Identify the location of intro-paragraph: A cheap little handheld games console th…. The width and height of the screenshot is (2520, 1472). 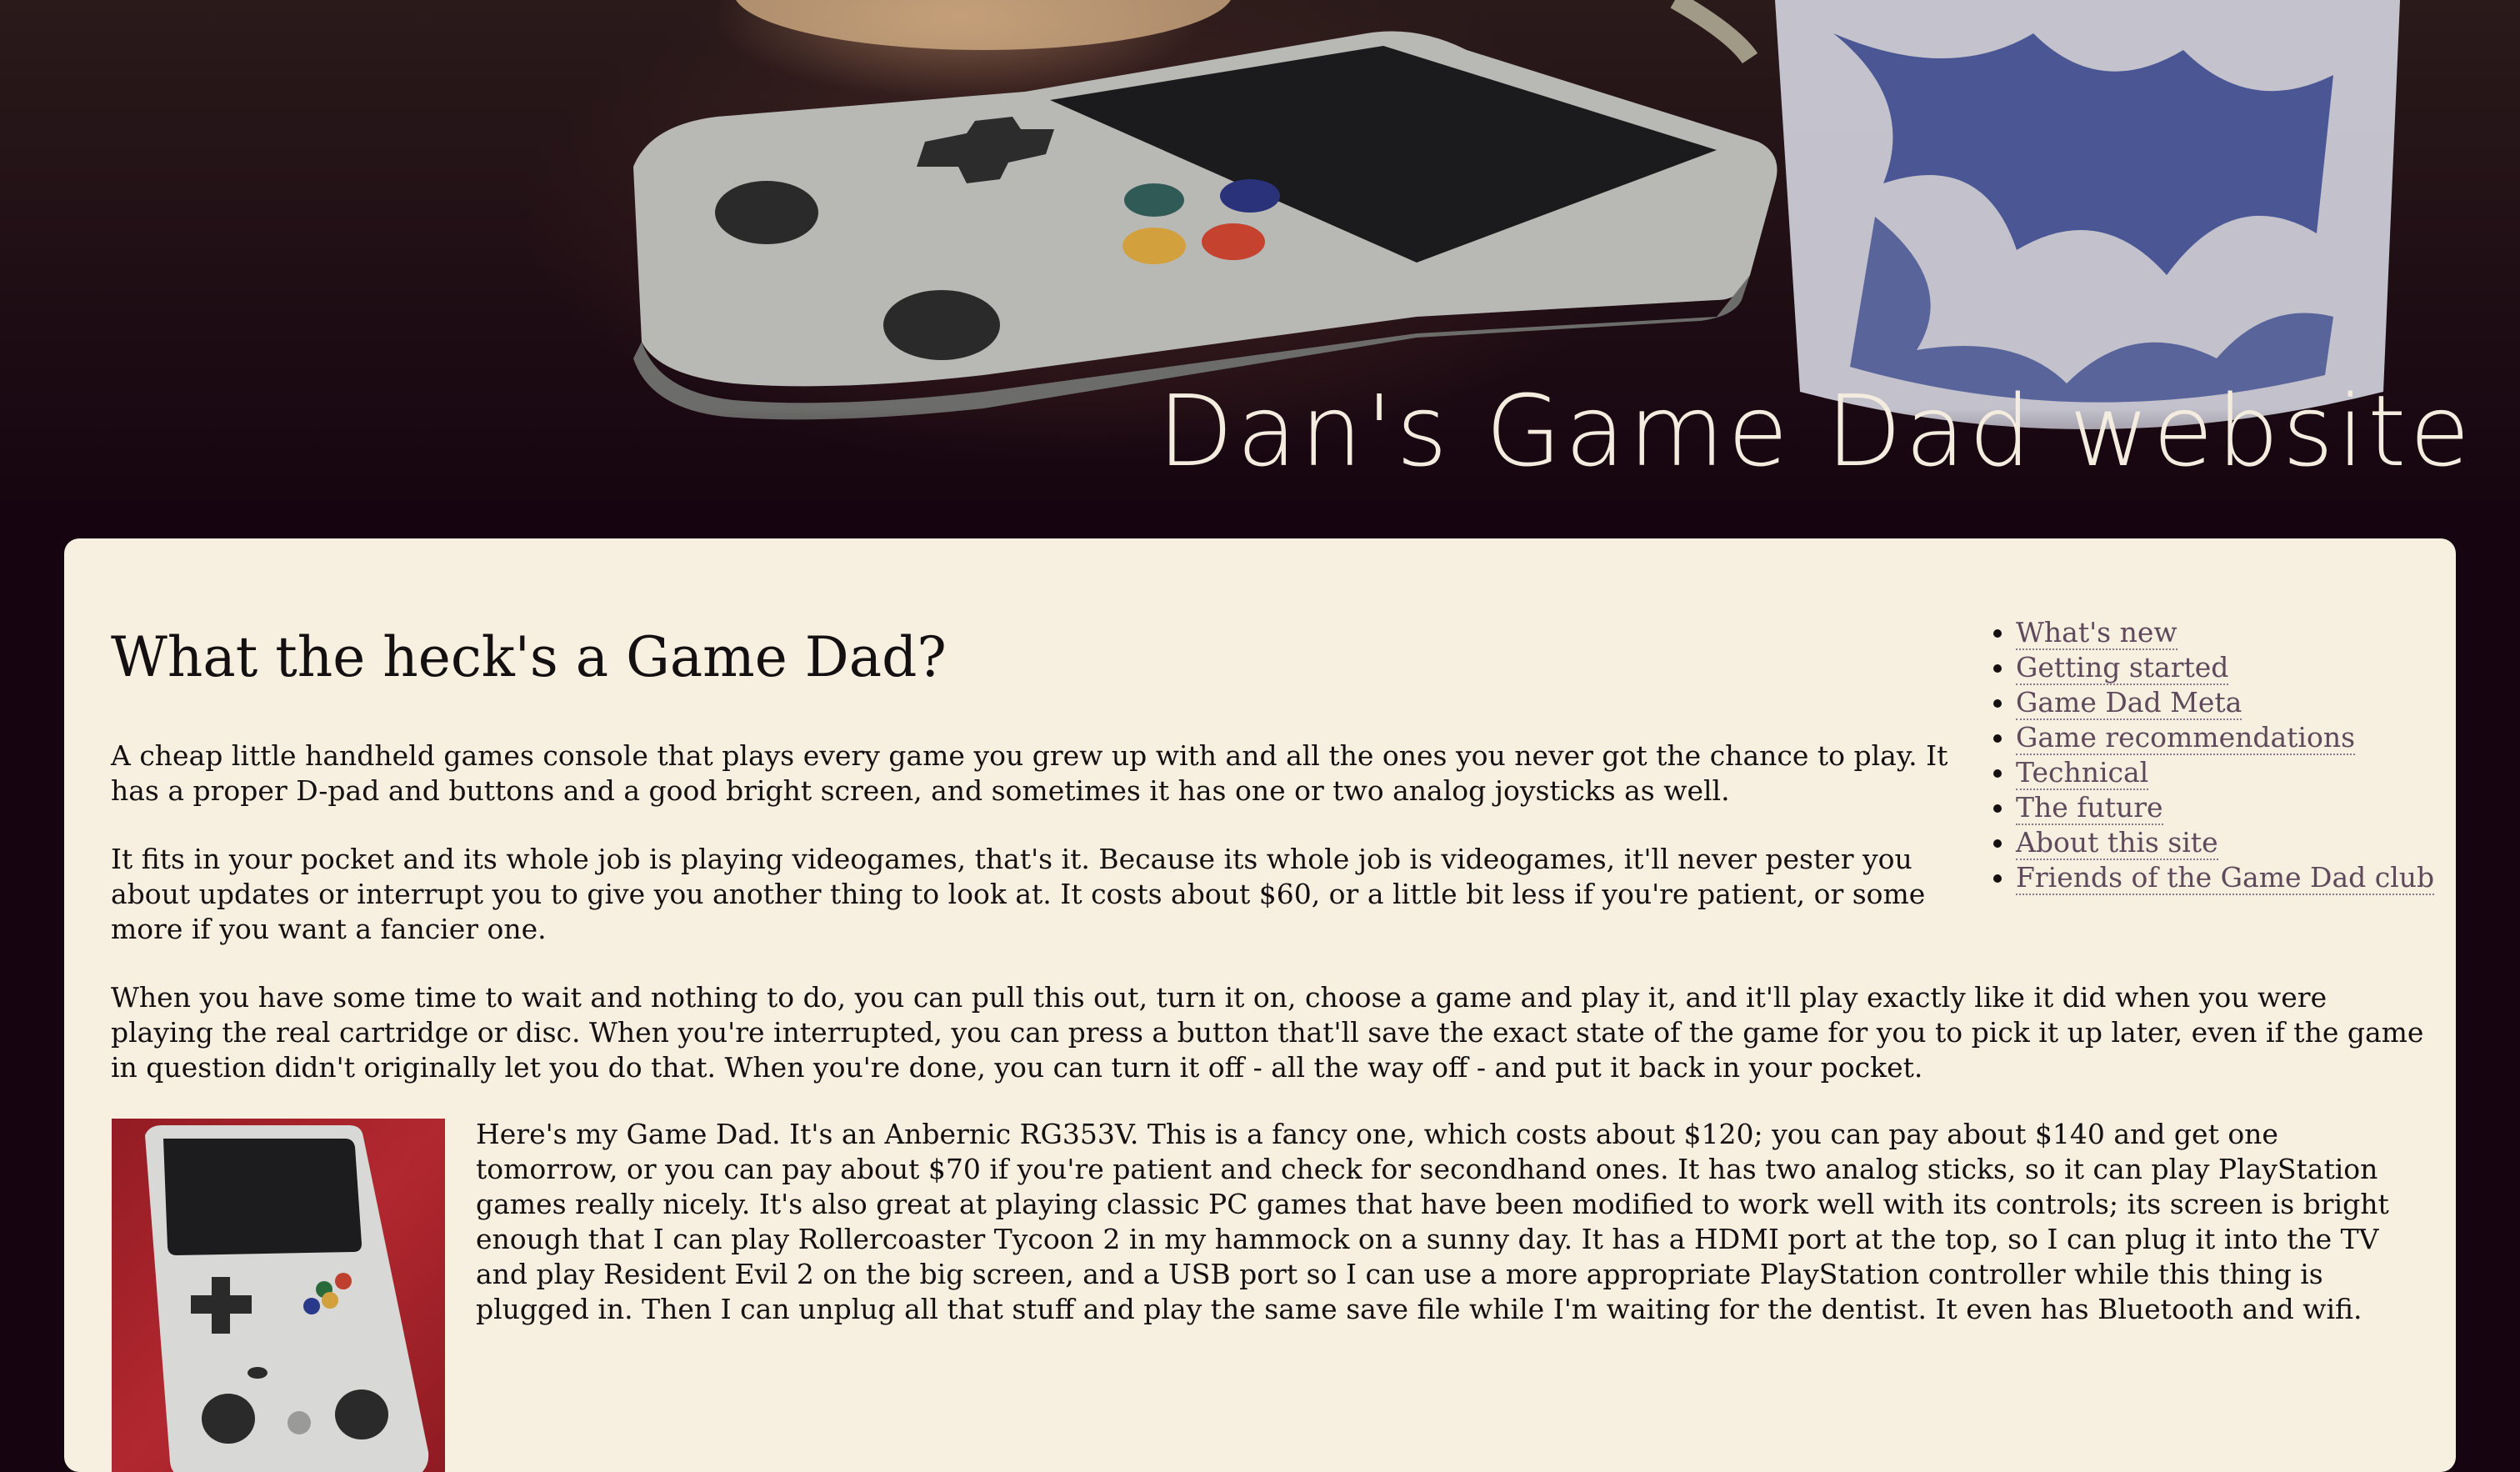
(1029, 773).